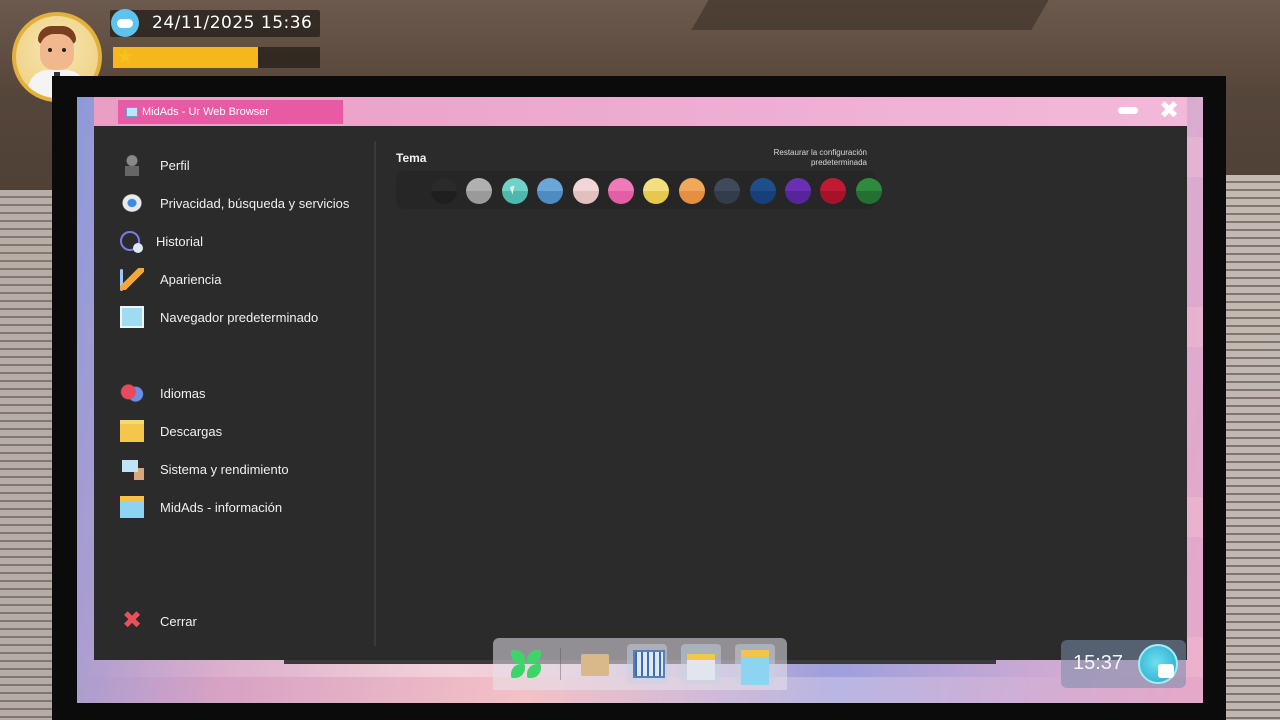 The image size is (1280, 720). I want to click on close-settings-button: ✖ Cerrar, so click(158, 621).